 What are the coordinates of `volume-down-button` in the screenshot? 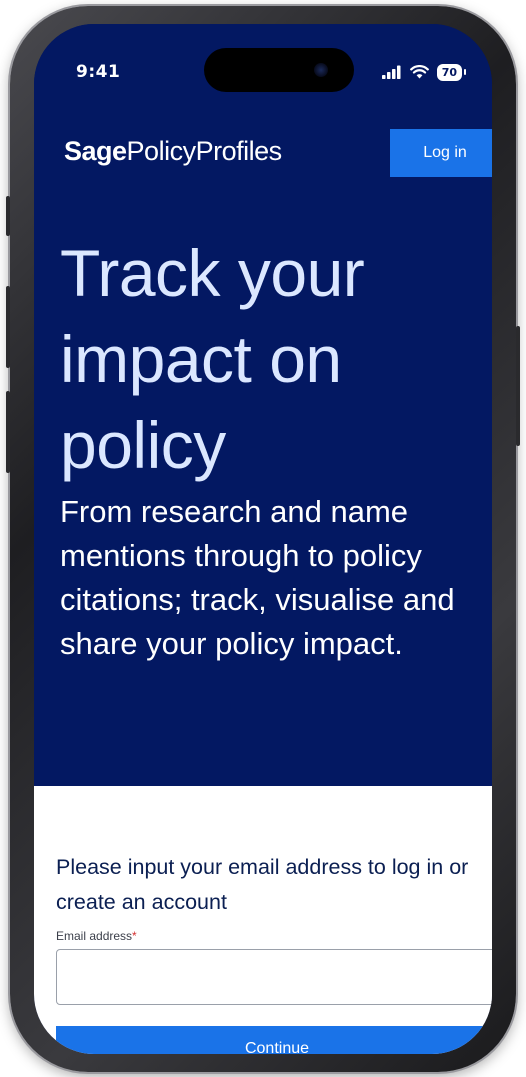 It's located at (8, 432).